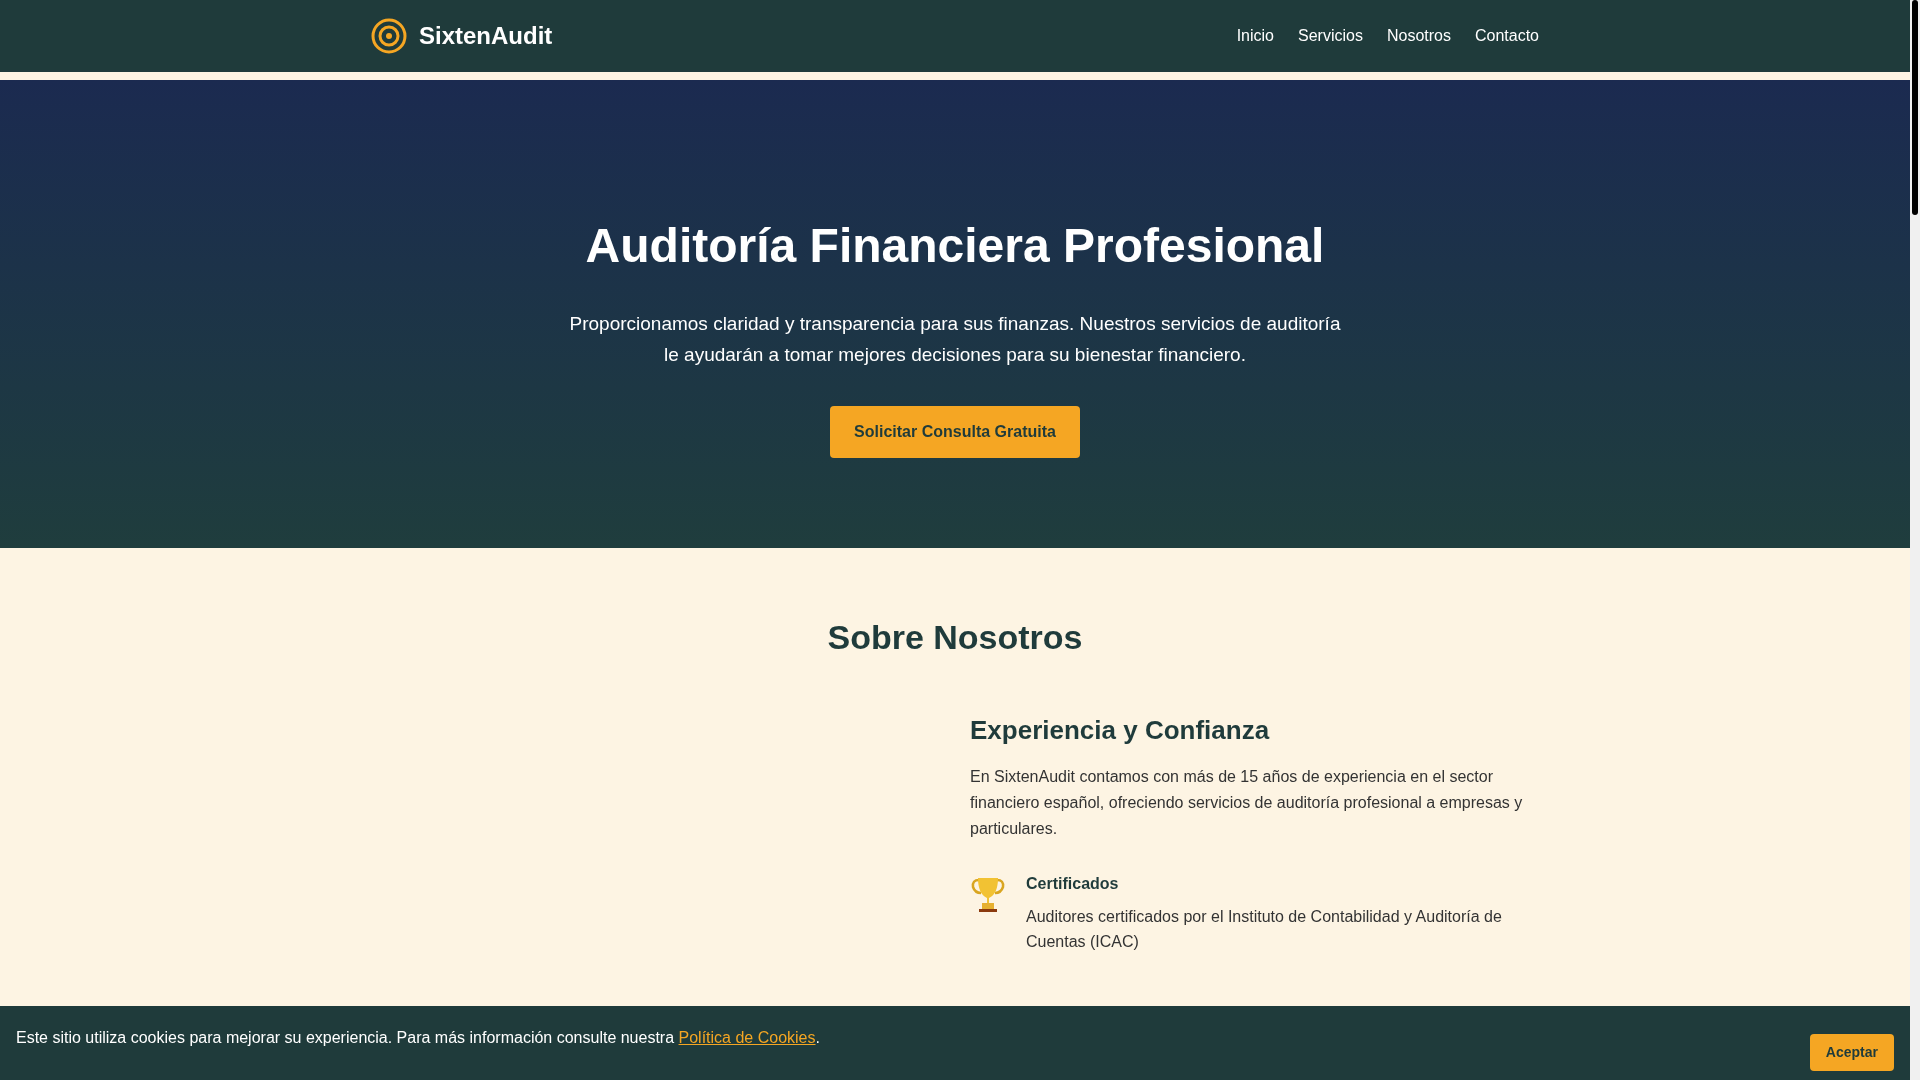 Image resolution: width=1920 pixels, height=1080 pixels. Describe the element at coordinates (955, 339) in the screenshot. I see `hero-text: Proporcionamos claridad y transparencia para sus finanzas. Nuestros servicios de auditoría le ayudarán a tomar mejores decisiones para su bienestar financiero.` at that location.